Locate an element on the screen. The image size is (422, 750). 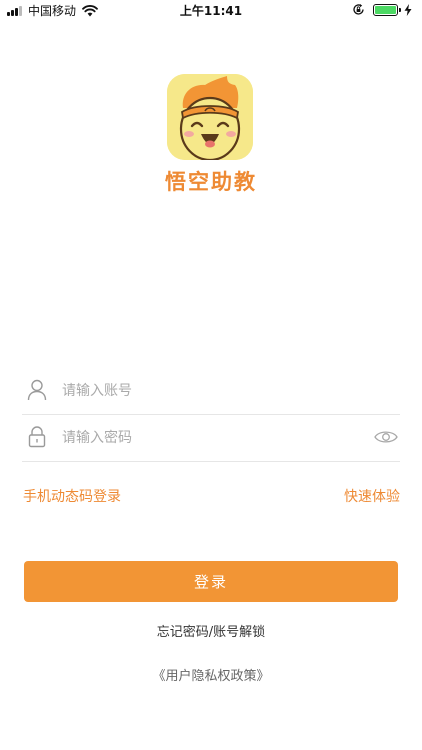
monkey-king-face-logo is located at coordinates (210, 117).